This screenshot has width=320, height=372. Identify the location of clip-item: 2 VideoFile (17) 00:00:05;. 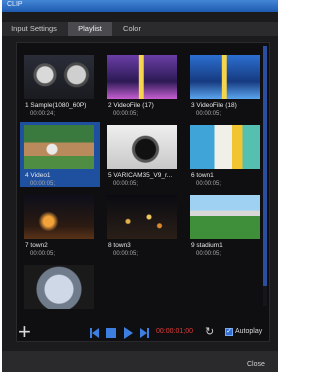
(143, 84).